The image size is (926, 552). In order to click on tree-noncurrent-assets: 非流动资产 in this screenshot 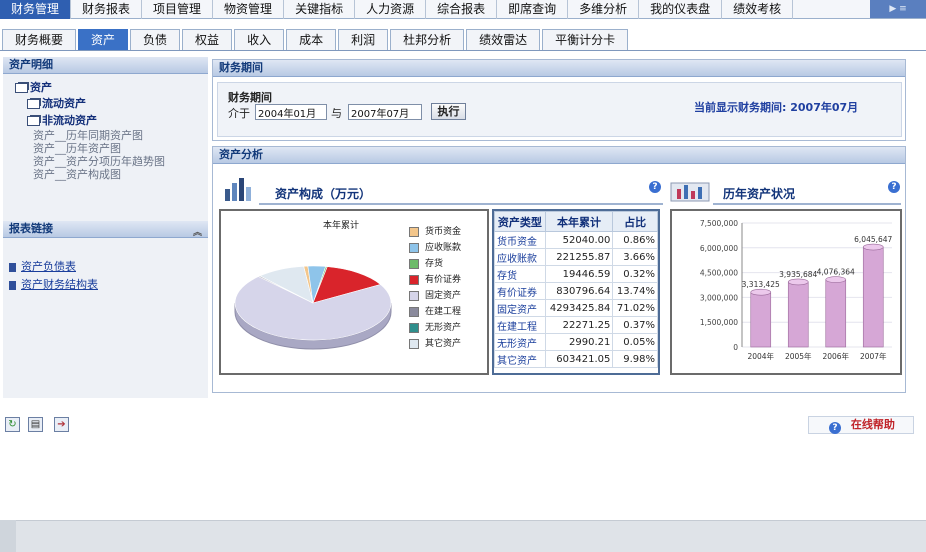, I will do `click(105, 120)`.